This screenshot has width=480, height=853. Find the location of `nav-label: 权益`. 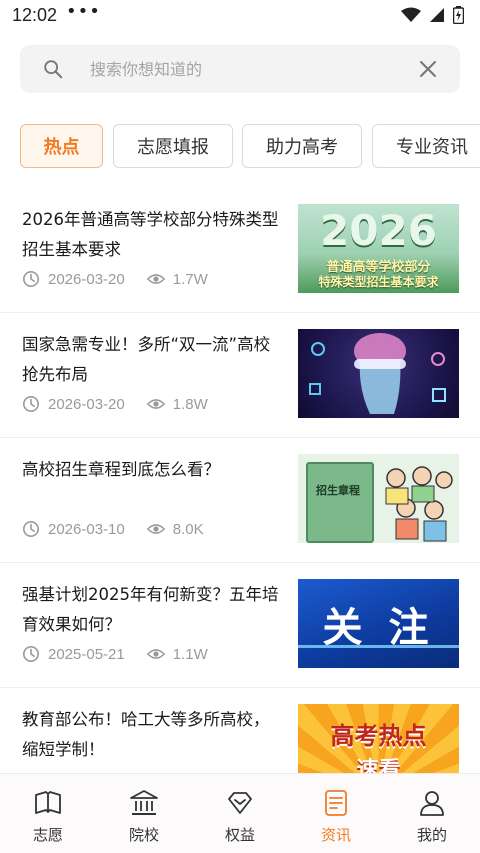

nav-label: 权益 is located at coordinates (239, 835).